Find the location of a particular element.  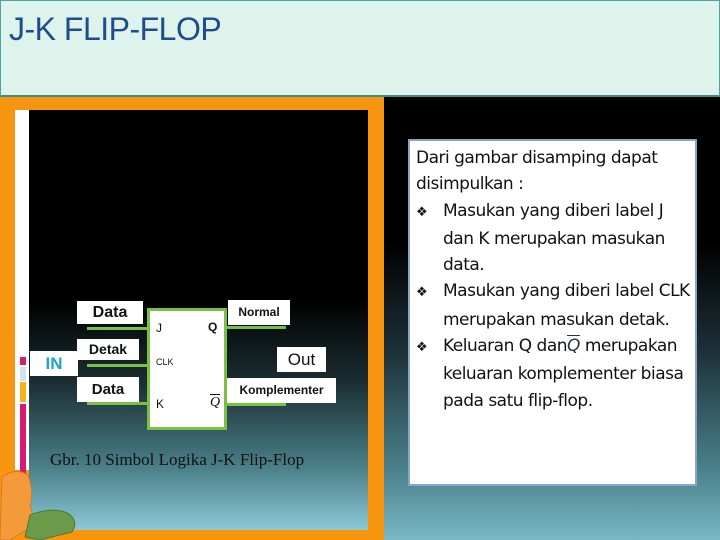

q-wire is located at coordinates (256, 327).